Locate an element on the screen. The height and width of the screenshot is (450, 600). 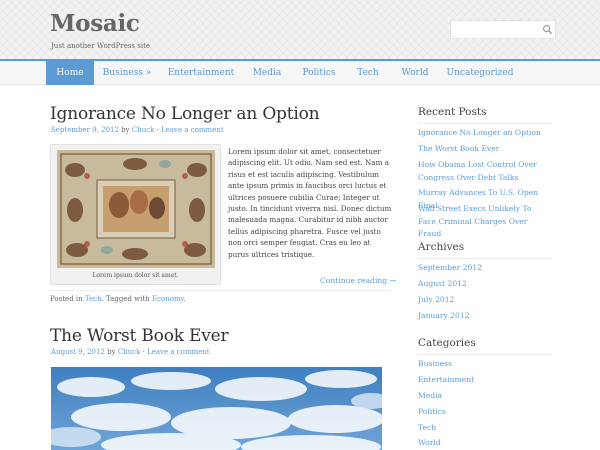
post-footer: Posted in Tech. Tagged with Economy. is located at coordinates (220, 298).